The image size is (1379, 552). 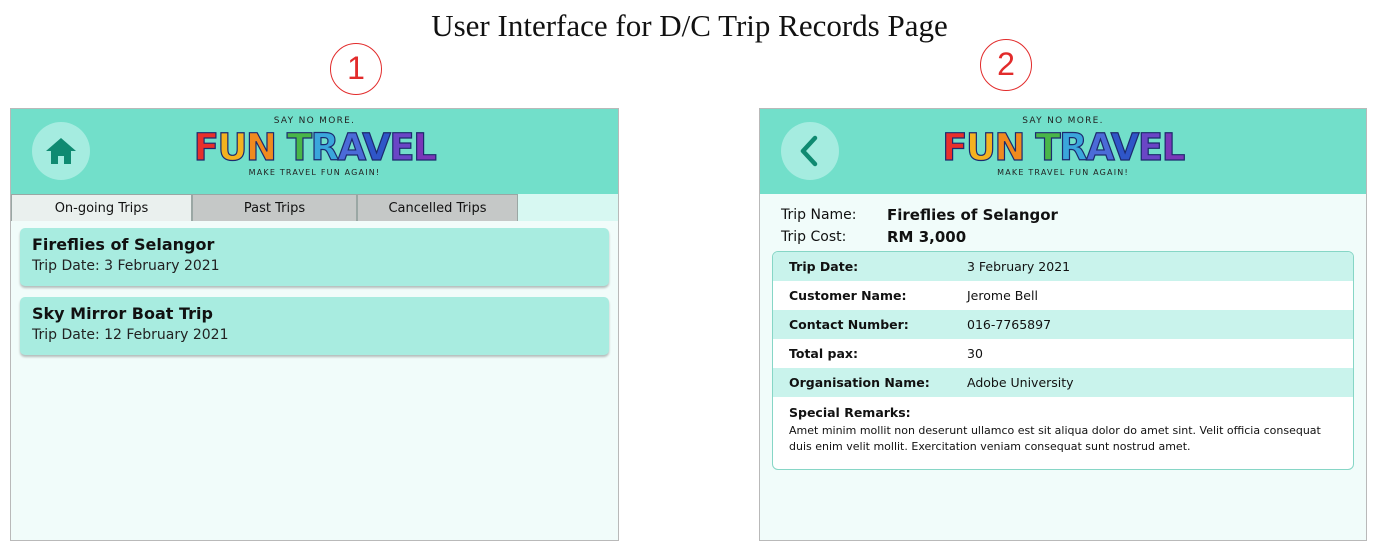 I want to click on detail-row: Total pax: 30, so click(x=1063, y=353).